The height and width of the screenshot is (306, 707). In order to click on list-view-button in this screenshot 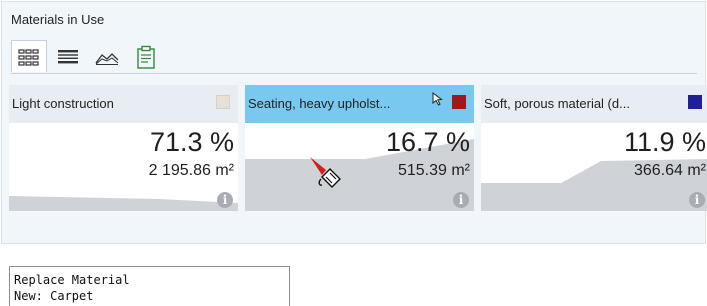, I will do `click(68, 57)`.